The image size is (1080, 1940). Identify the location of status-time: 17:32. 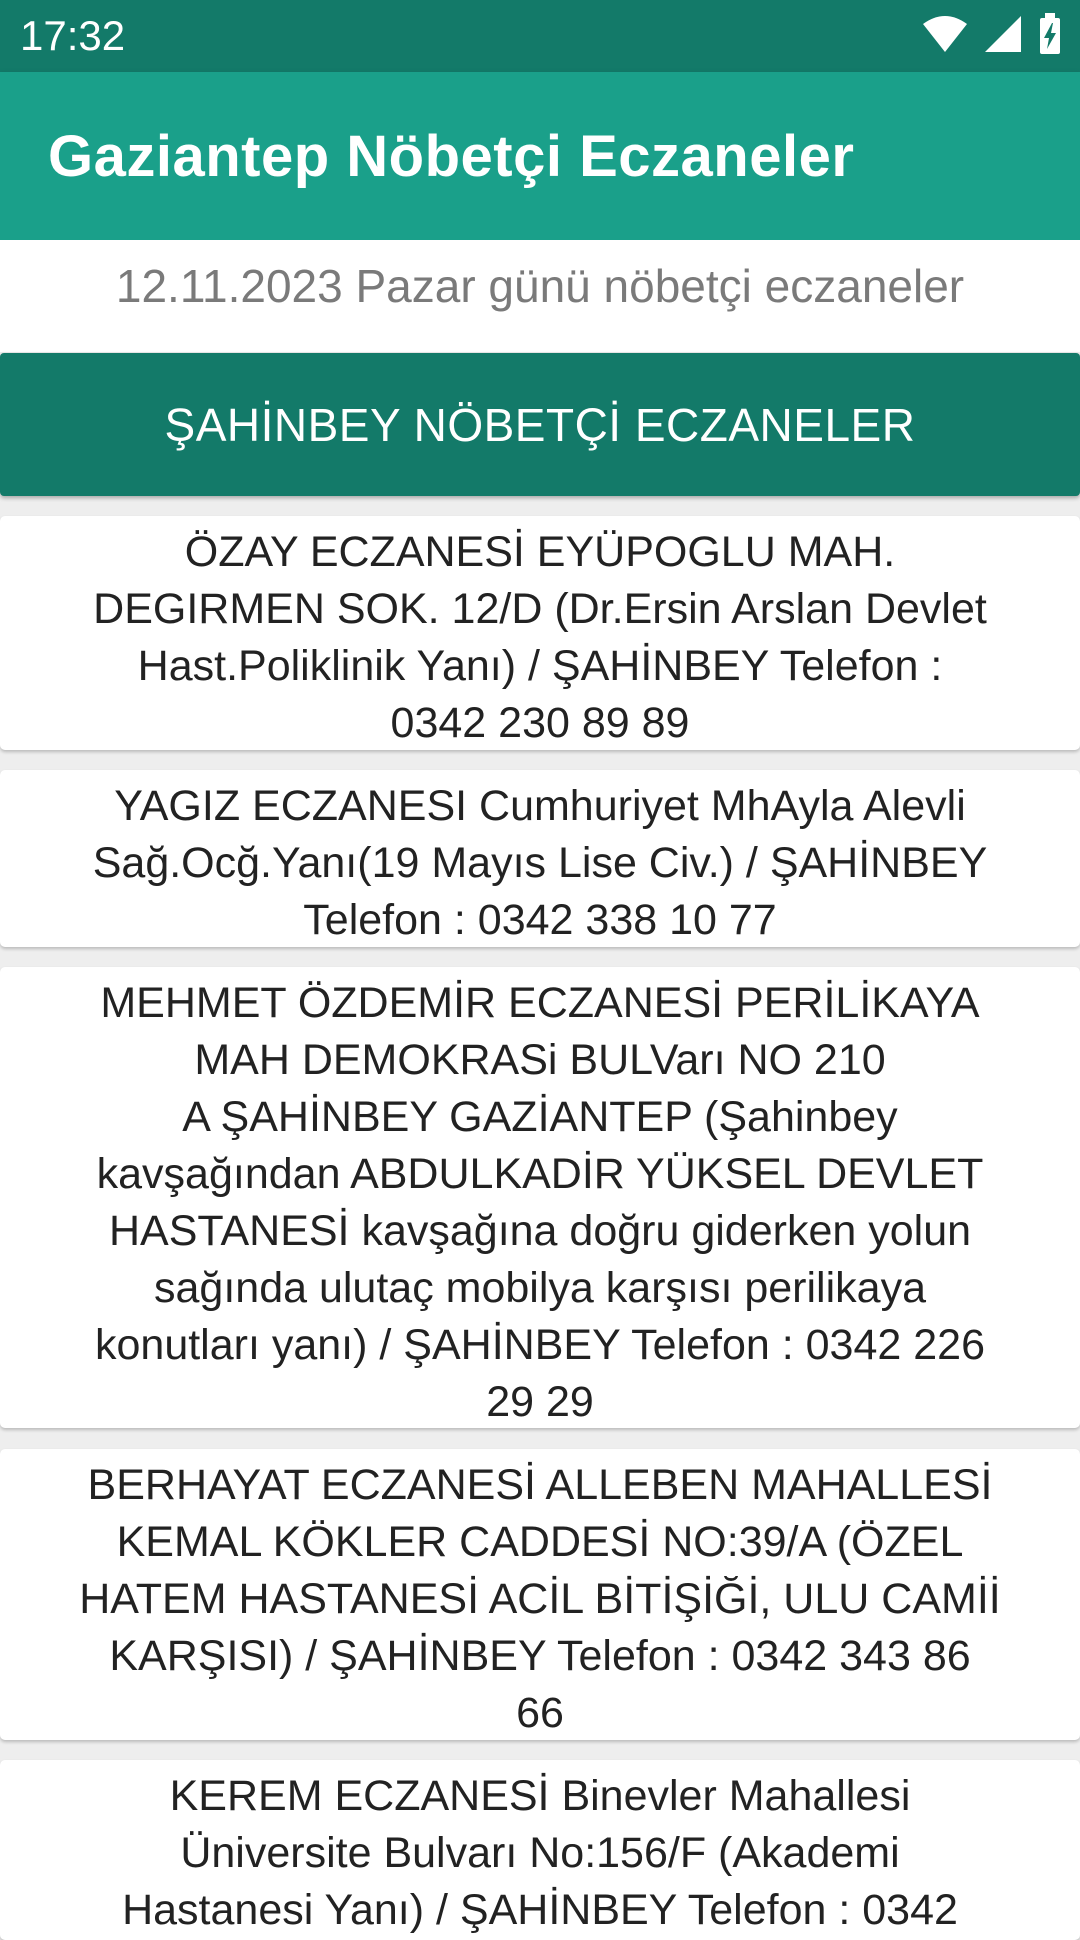
(73, 35).